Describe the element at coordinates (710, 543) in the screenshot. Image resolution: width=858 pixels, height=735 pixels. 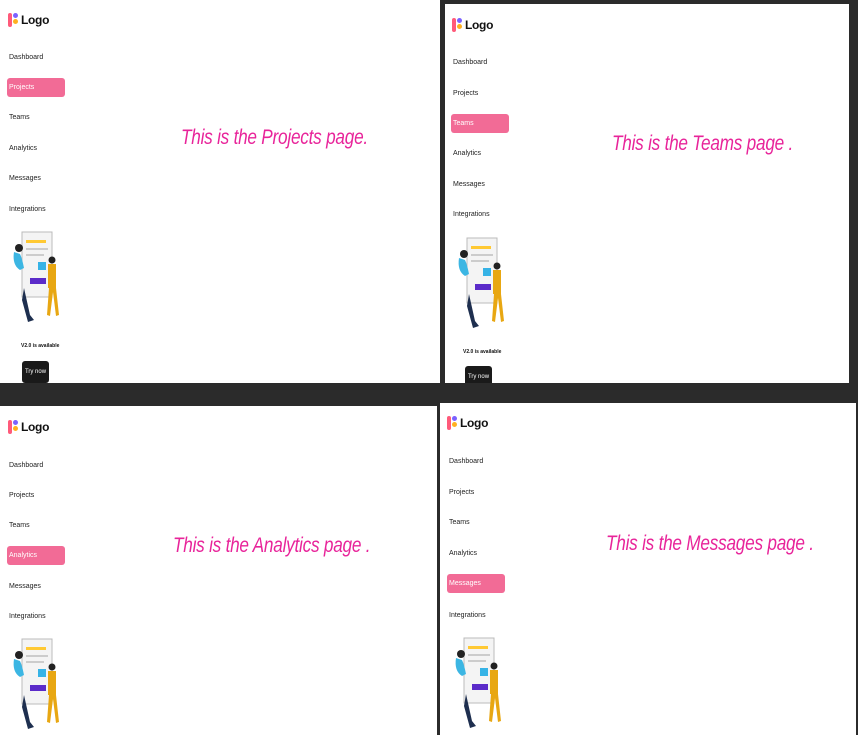
I see `page-heading: This is the Messages page .` at that location.